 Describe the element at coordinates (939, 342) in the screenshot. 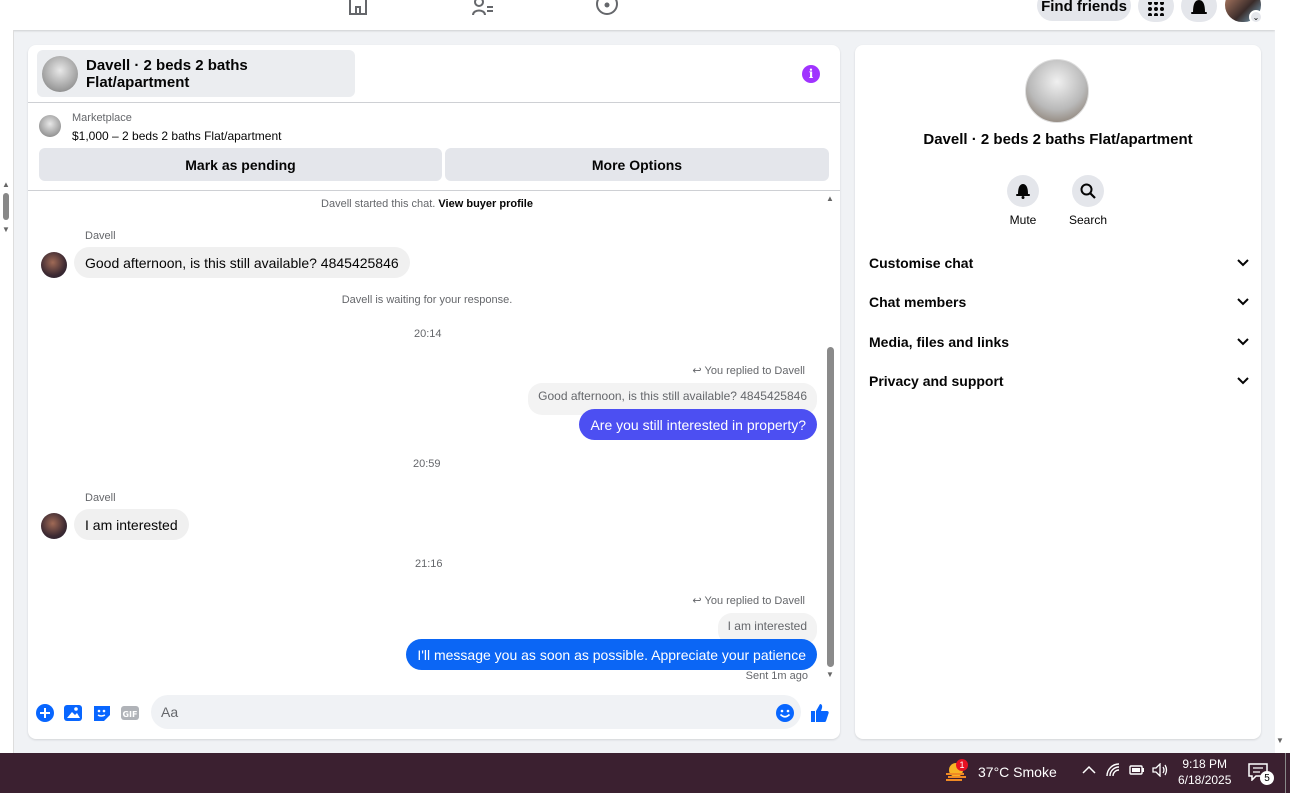

I see `section-label: Media, files and links` at that location.